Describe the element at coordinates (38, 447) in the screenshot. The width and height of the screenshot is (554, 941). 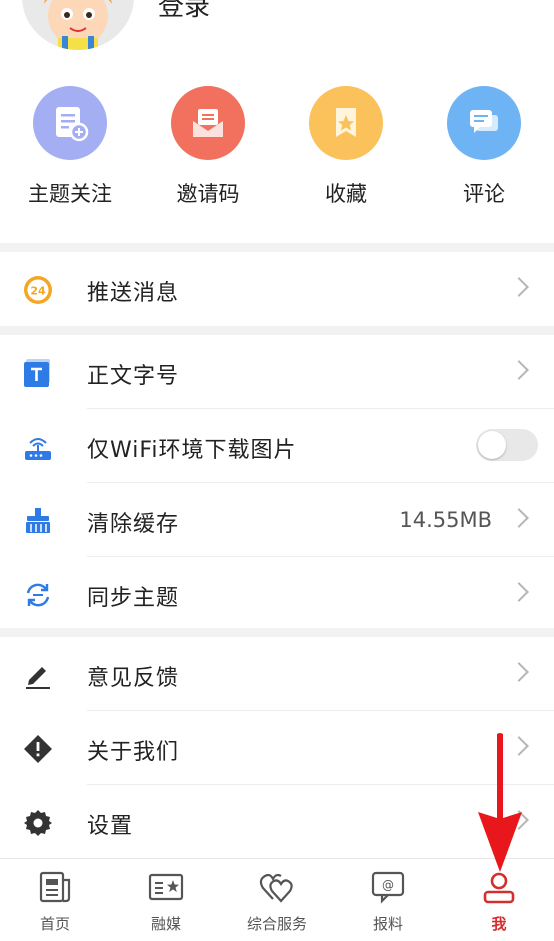
I see `router-icon` at that location.